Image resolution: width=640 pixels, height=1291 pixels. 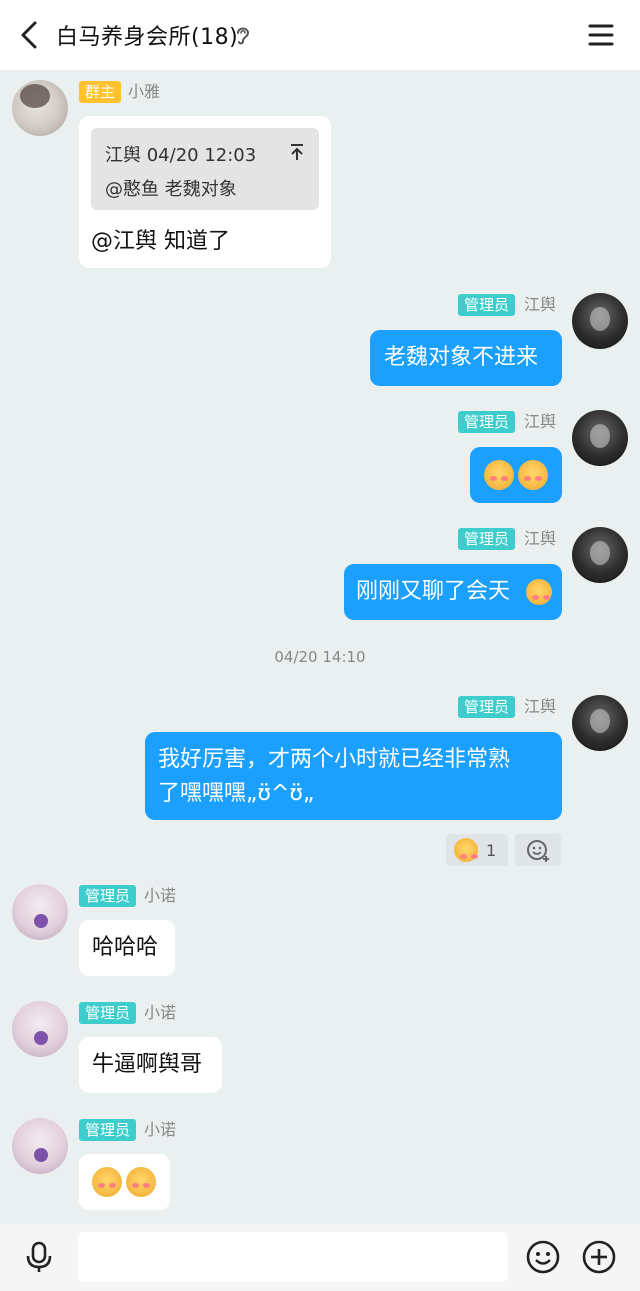 I want to click on sender-name: 小雅, so click(x=144, y=91).